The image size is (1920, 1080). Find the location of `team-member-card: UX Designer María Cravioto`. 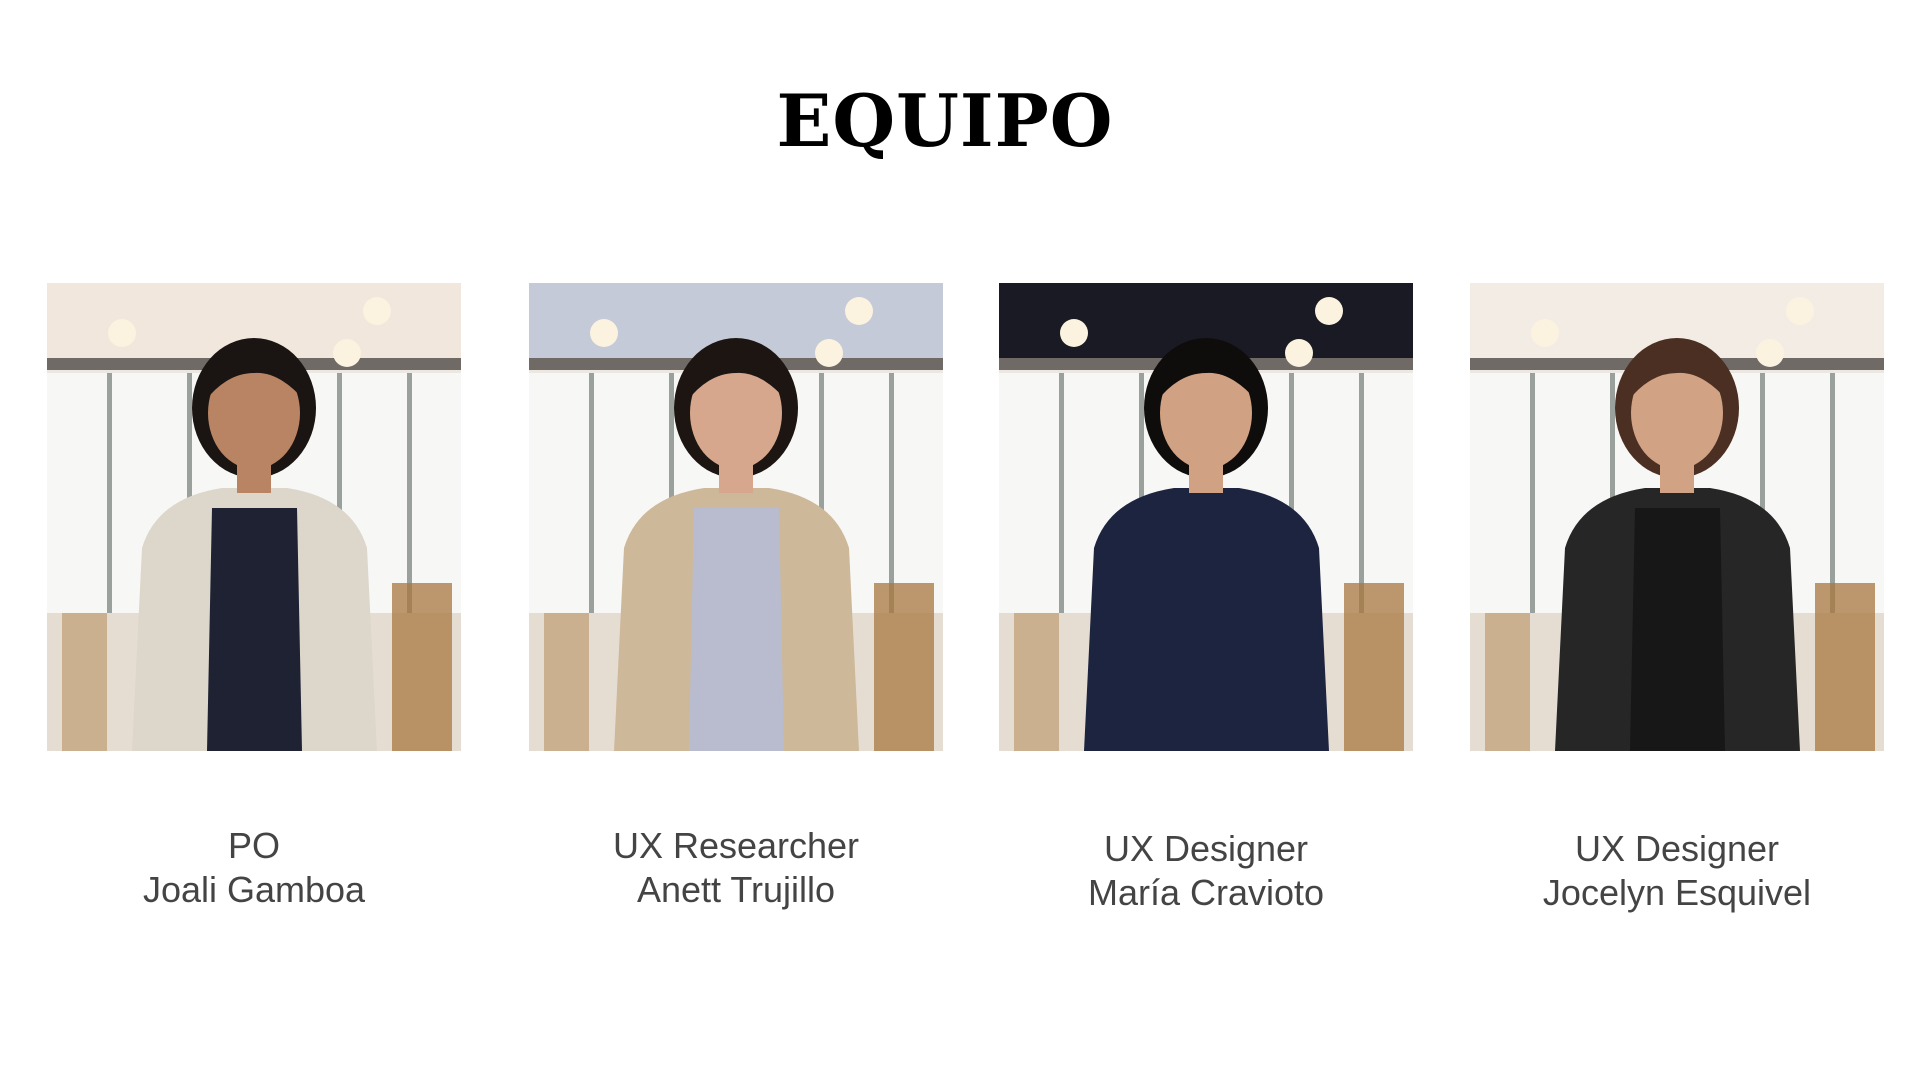

team-member-card: UX Designer María Cravioto is located at coordinates (1206, 598).